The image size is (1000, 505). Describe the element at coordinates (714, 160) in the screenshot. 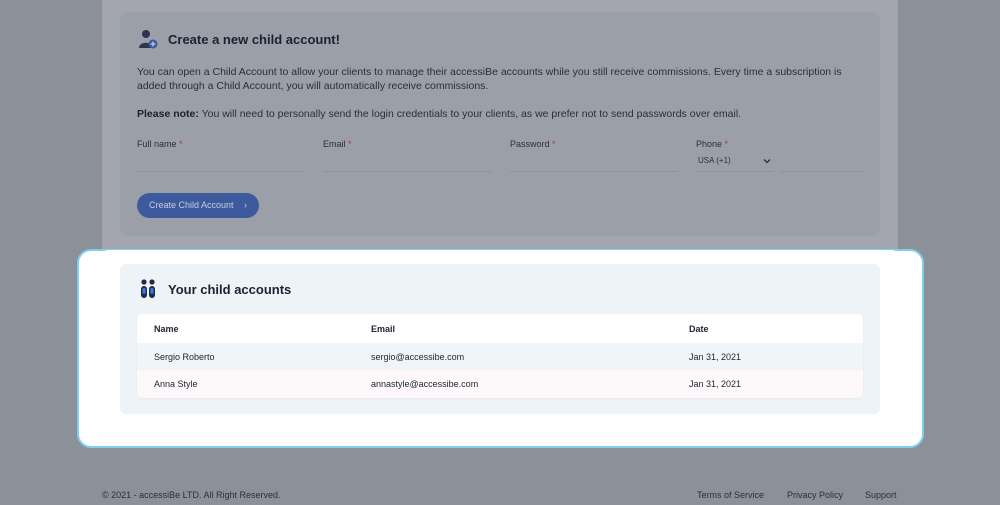

I see `phone-country-select: USA (+1)` at that location.